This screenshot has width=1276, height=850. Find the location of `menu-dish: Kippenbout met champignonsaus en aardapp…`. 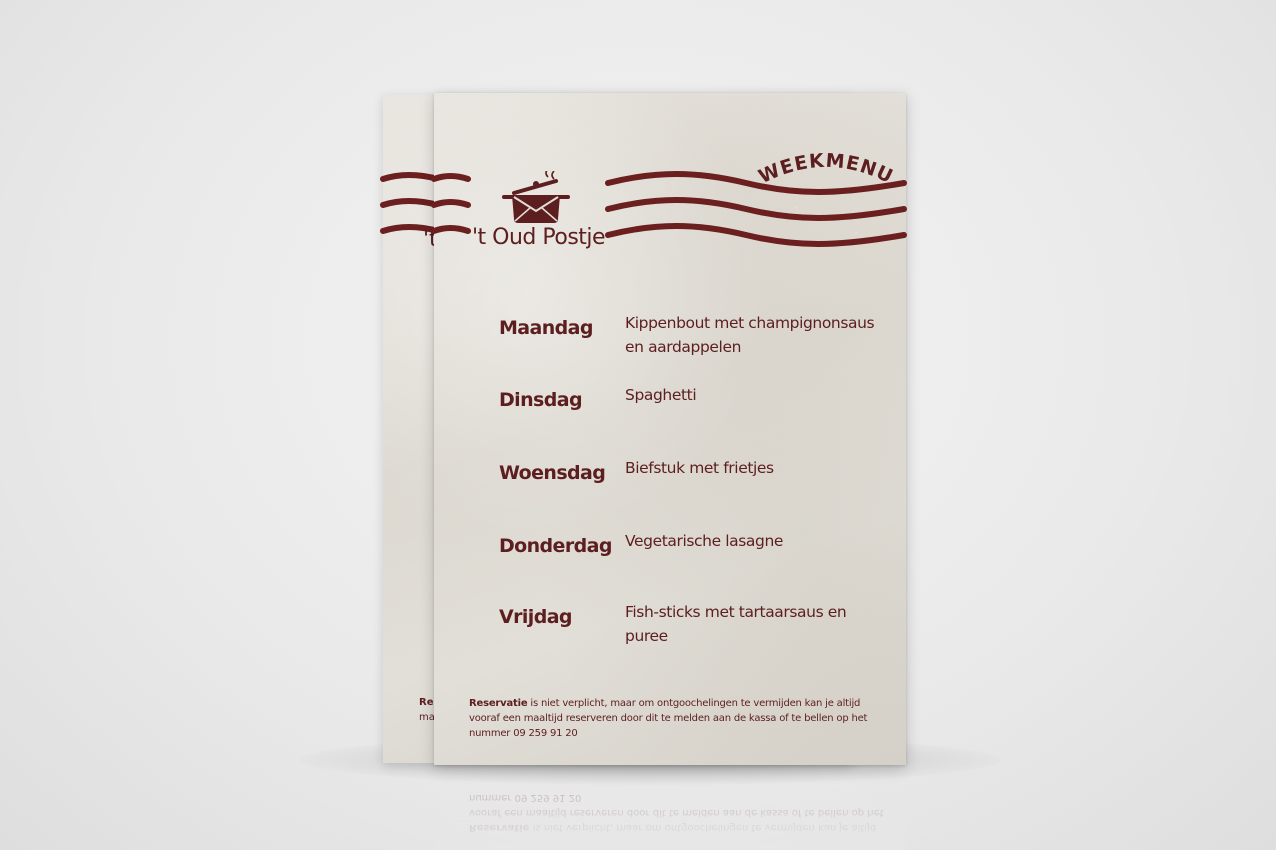

menu-dish: Kippenbout met champignonsaus en aardapp… is located at coordinates (750, 335).